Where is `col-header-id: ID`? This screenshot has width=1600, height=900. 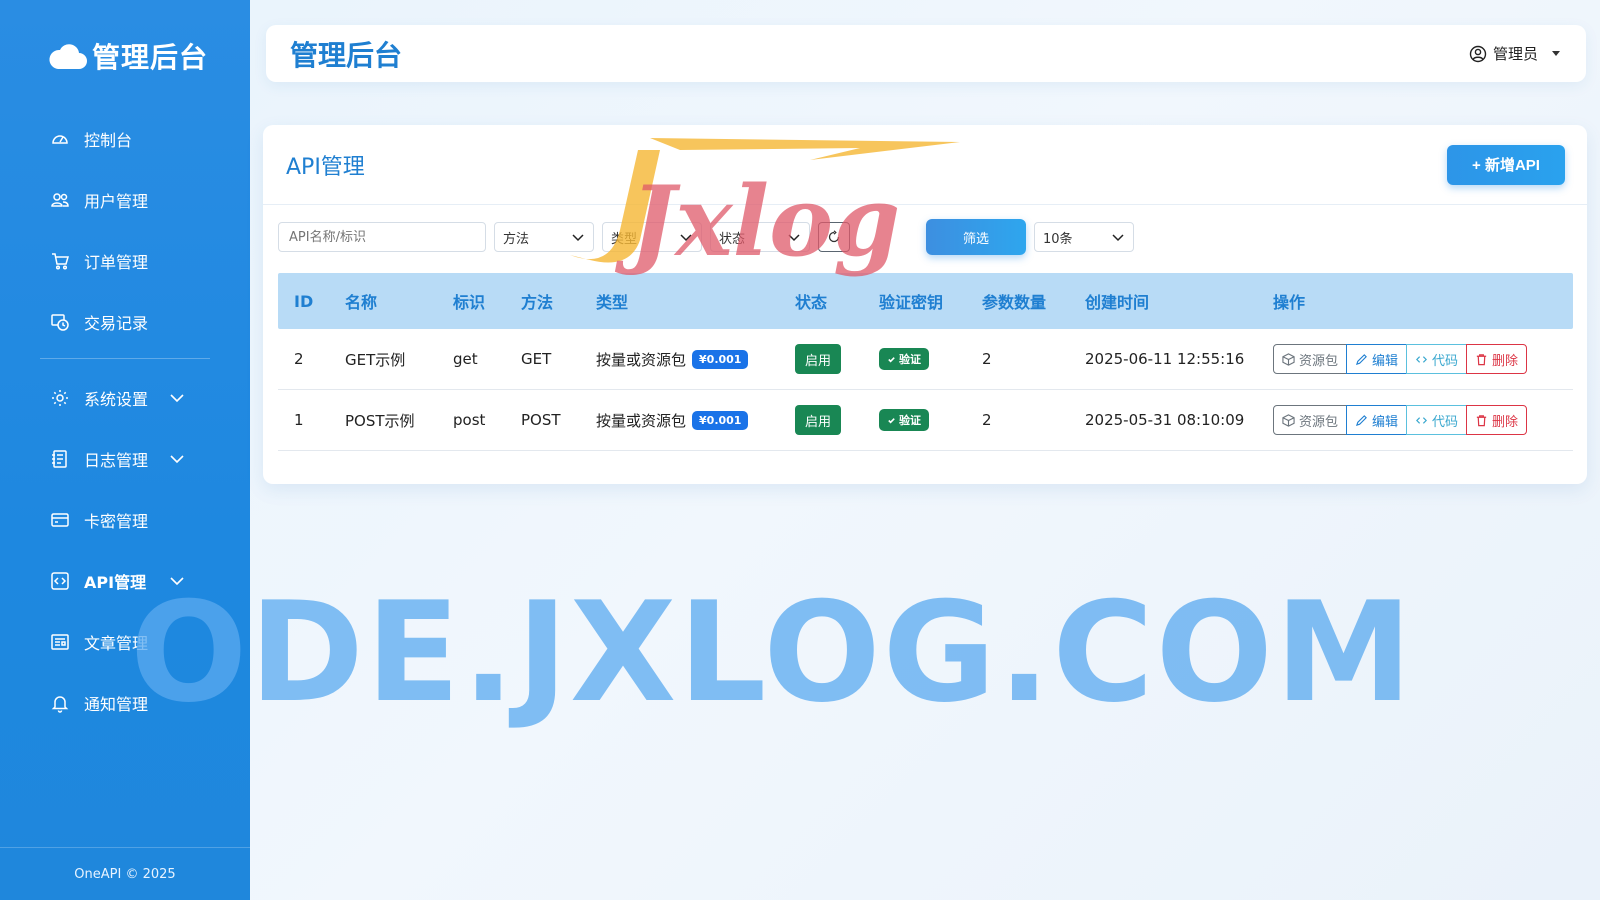
col-header-id: ID is located at coordinates (304, 301).